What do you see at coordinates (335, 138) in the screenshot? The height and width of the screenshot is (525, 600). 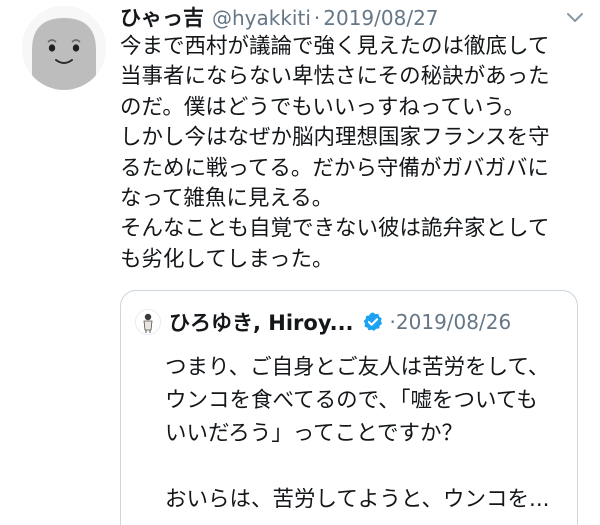 I see `tweet-text-line: しかし今はなぜか脳内理想国家フランスを守` at bounding box center [335, 138].